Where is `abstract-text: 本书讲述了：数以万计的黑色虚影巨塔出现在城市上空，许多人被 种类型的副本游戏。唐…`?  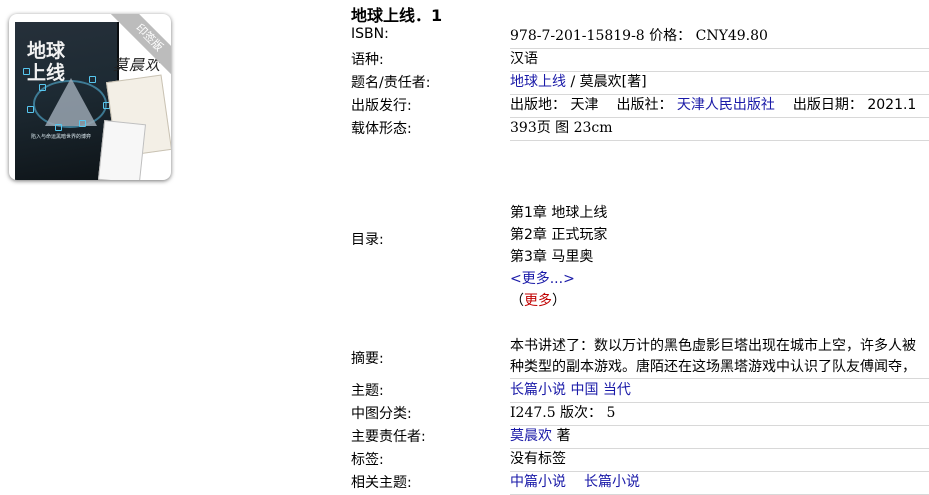 abstract-text: 本书讲述了：数以万计的黑色虚影巨塔出现在城市上空，许多人被 种类型的副本游戏。唐… is located at coordinates (719, 357).